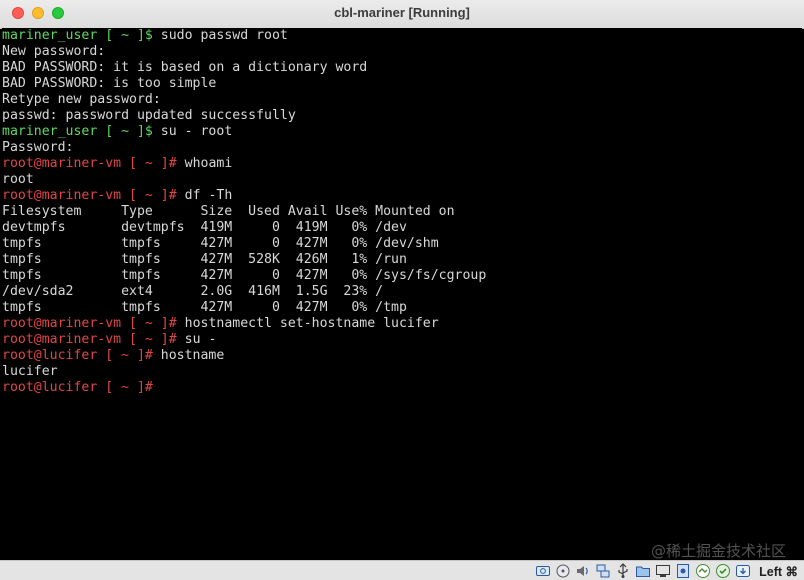 This screenshot has height=580, width=804. Describe the element at coordinates (663, 571) in the screenshot. I see `display-icon` at that location.